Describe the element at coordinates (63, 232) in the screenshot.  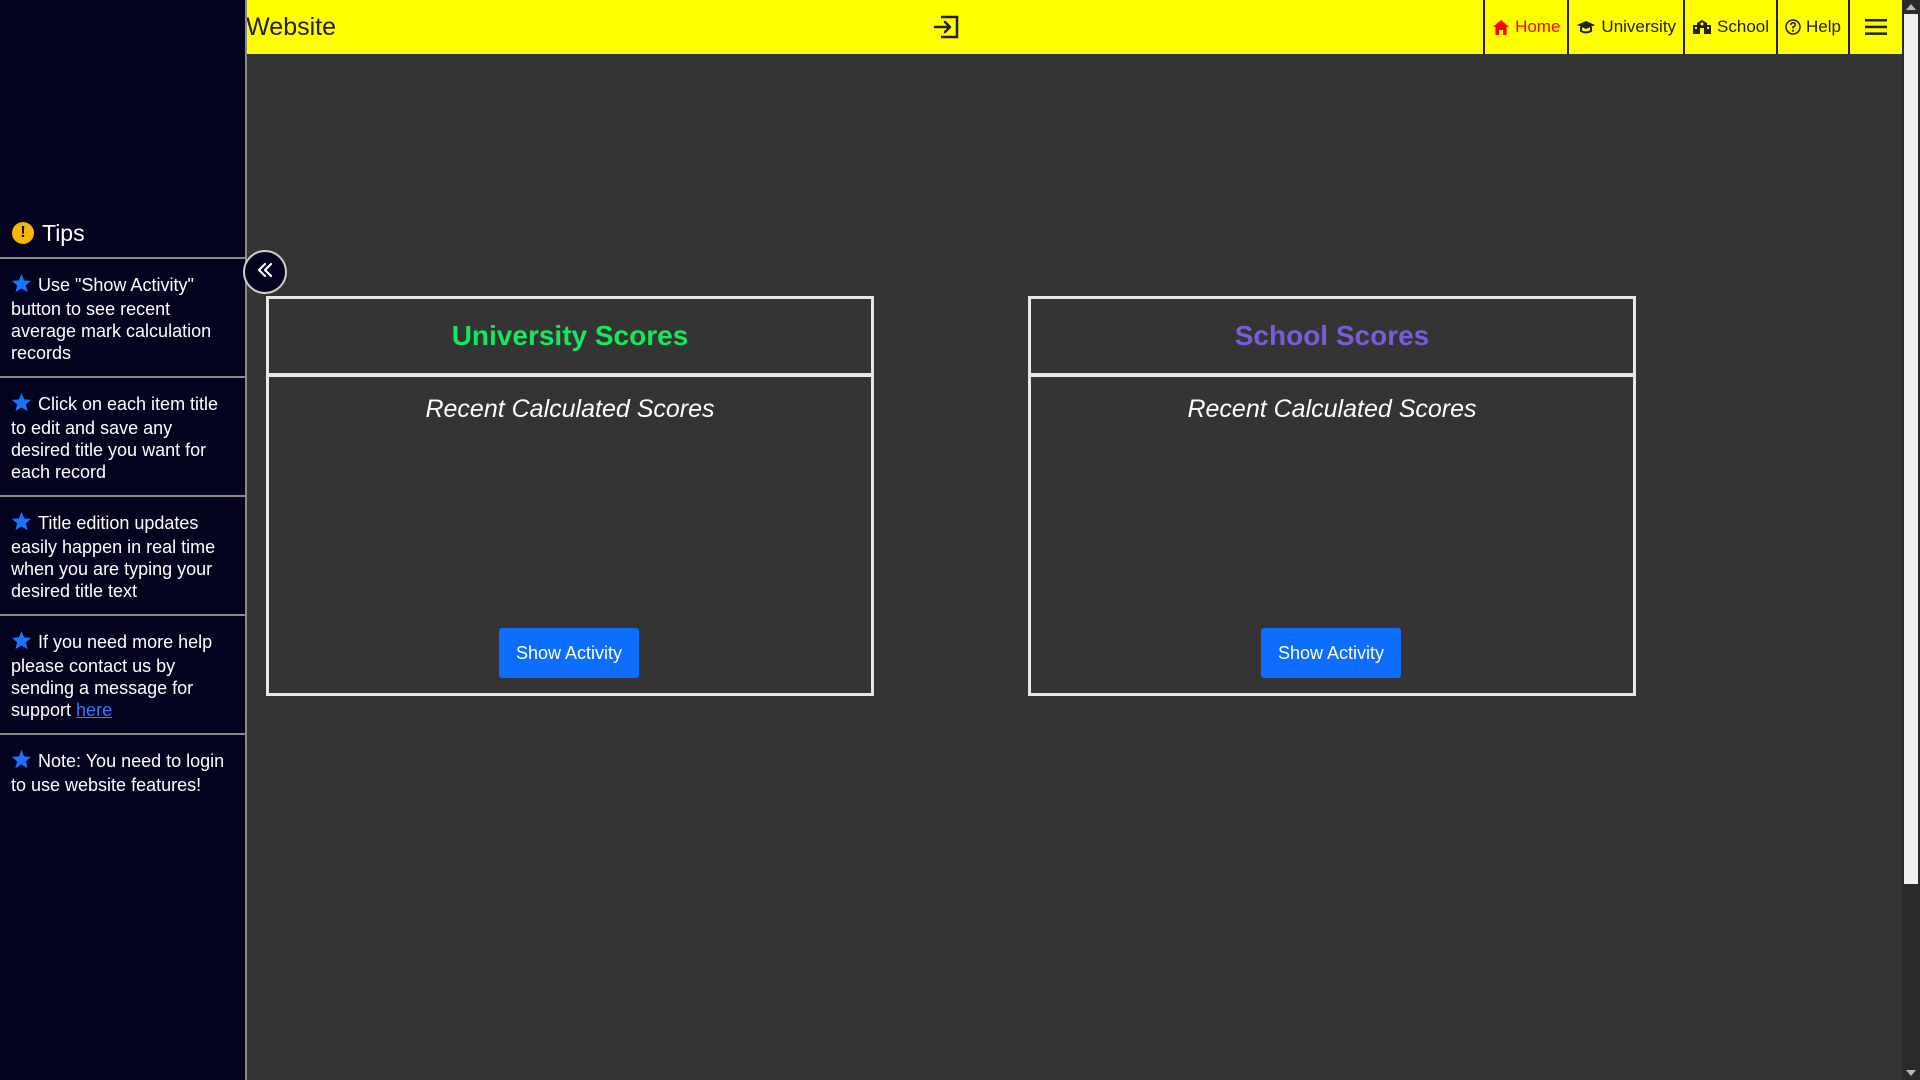
I see `tips-title: Tips` at that location.